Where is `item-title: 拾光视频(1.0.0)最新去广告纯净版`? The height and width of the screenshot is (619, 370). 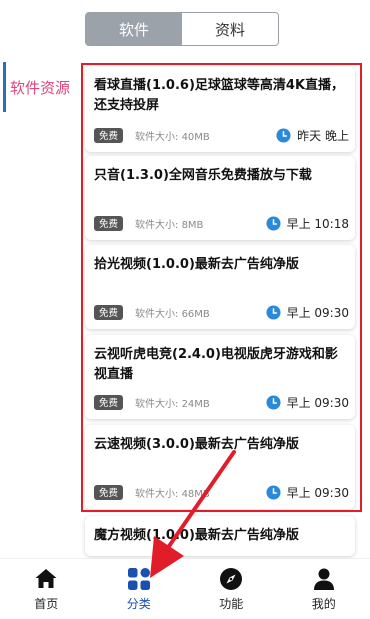
item-title: 拾光视频(1.0.0)最新去广告纯净版 is located at coordinates (196, 264).